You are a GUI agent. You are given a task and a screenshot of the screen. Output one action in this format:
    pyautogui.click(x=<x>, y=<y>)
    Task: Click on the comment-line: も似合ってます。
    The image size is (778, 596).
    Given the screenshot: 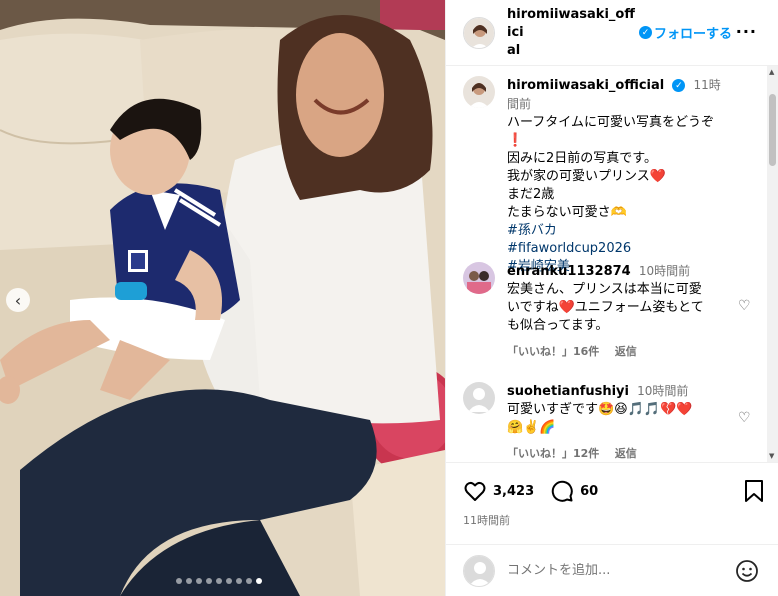 What is the action you would take?
    pyautogui.click(x=558, y=325)
    